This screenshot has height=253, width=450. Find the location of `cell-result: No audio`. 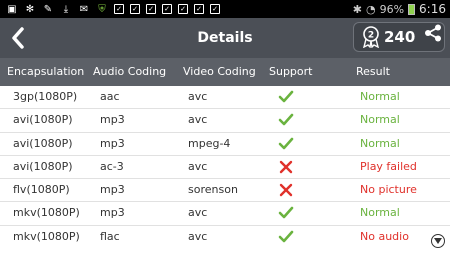

cell-result: No audio is located at coordinates (384, 236).